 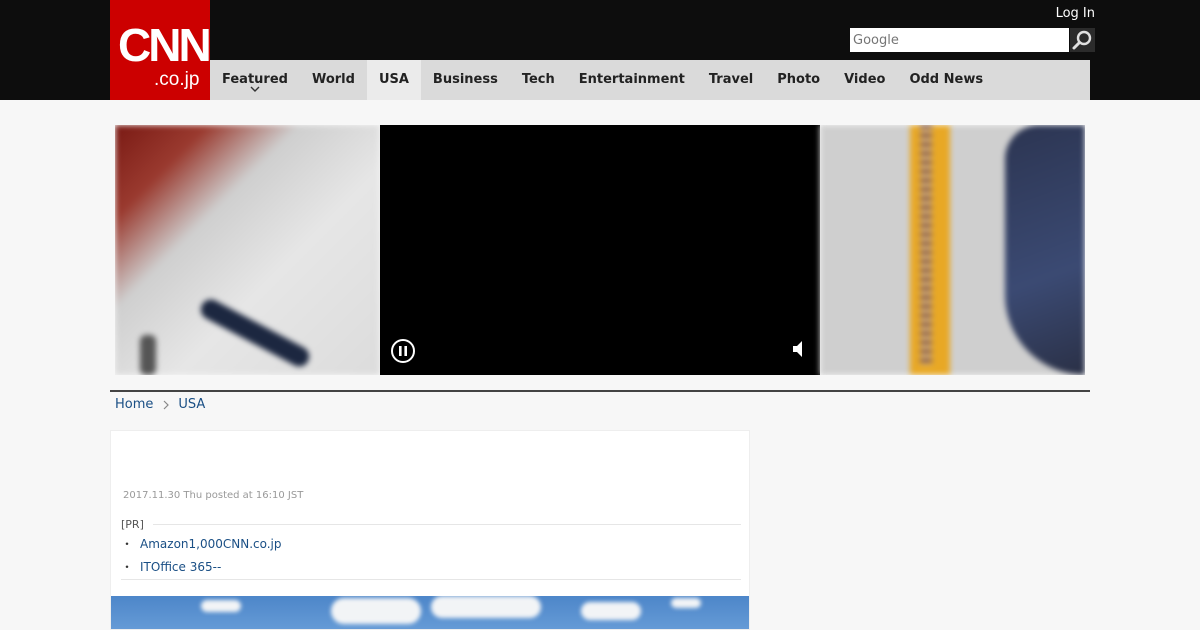 What do you see at coordinates (180, 567) in the screenshot?
I see `pr-link: ITOffice 365--` at bounding box center [180, 567].